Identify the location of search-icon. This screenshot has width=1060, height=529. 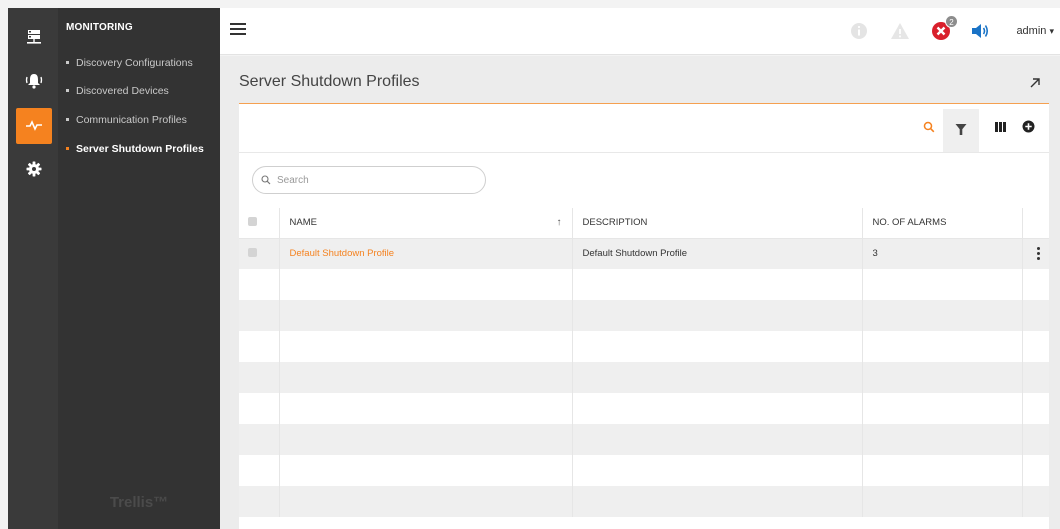
(929, 128).